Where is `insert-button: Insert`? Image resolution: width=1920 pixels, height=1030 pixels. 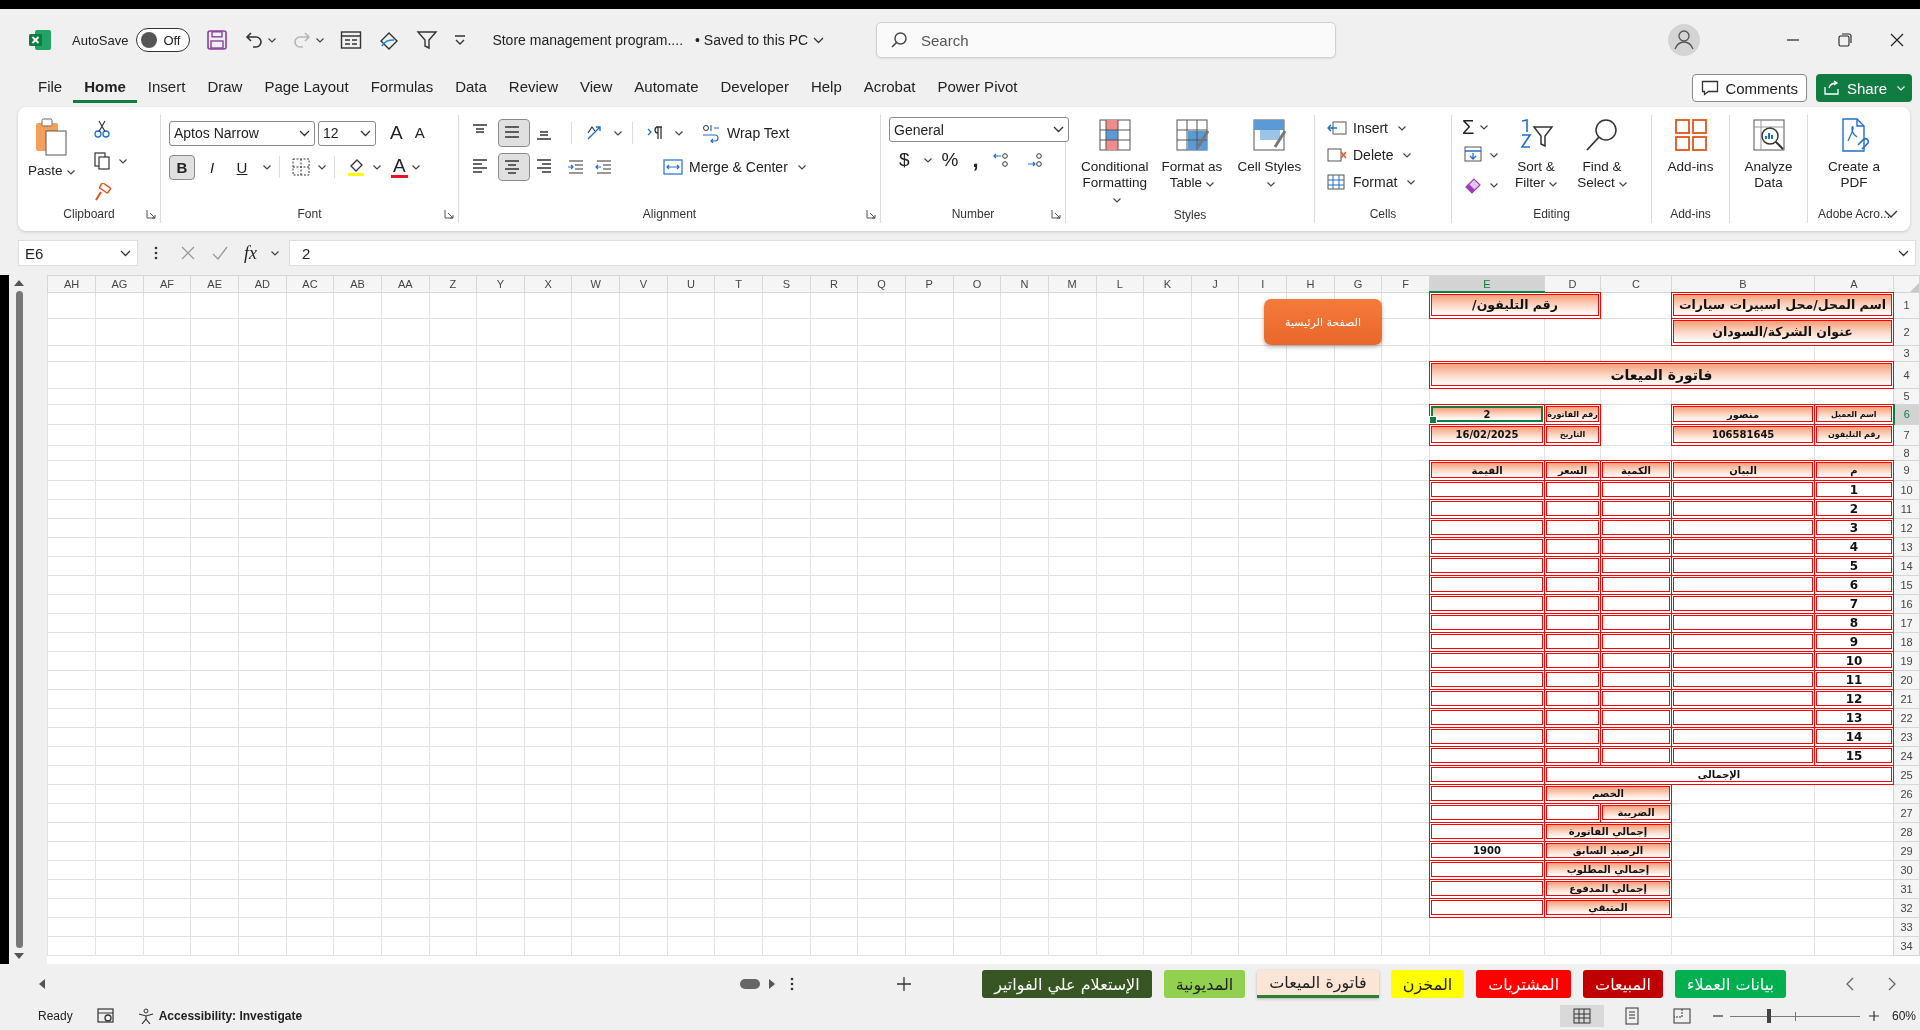 insert-button: Insert is located at coordinates (1371, 128).